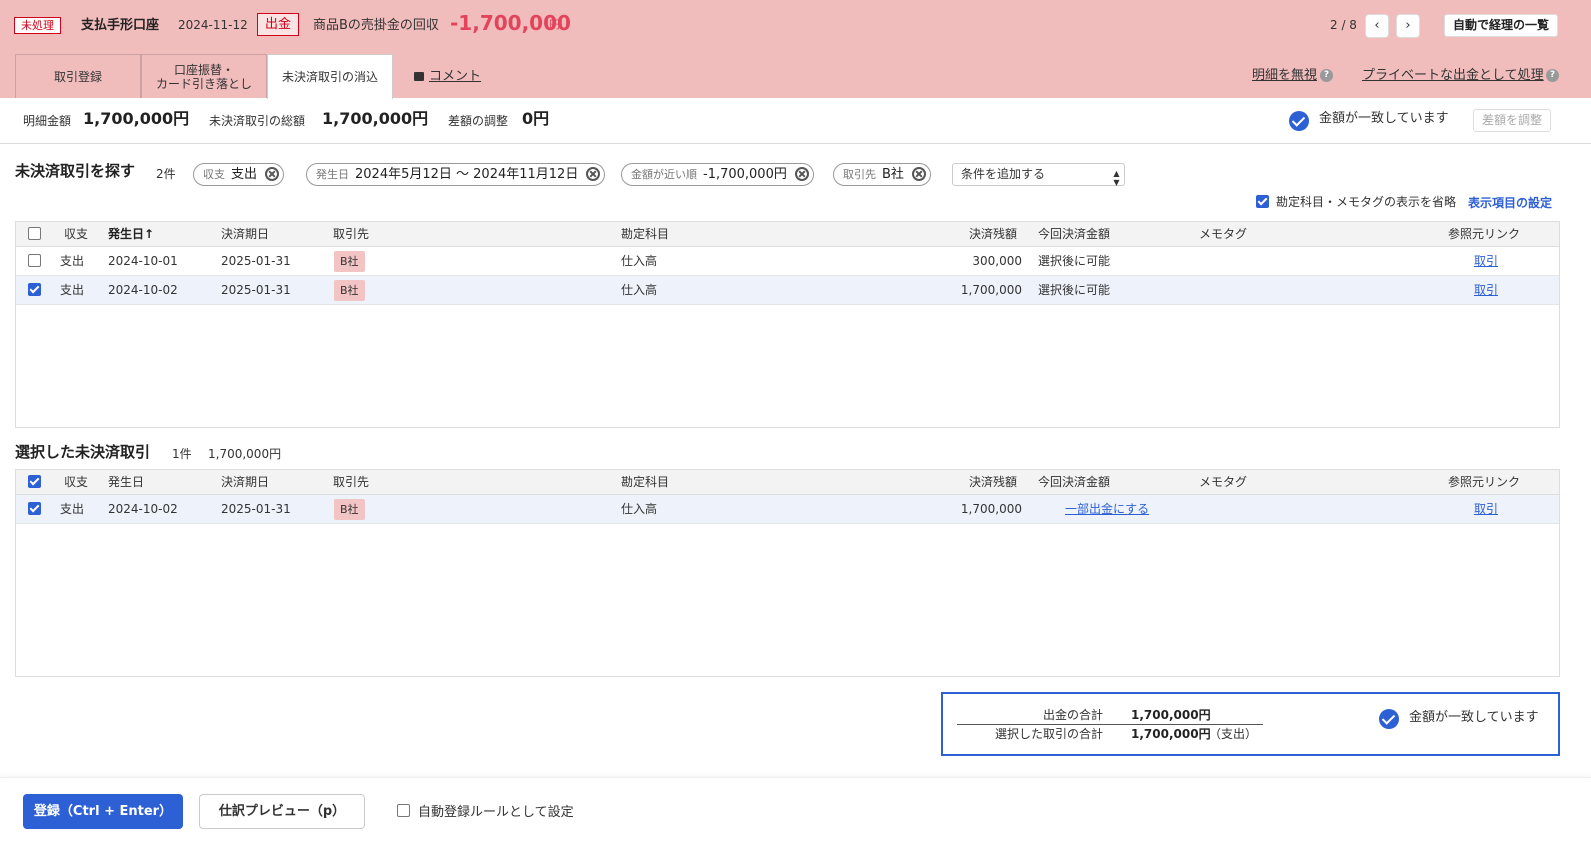  I want to click on col-date: 発生日↑, so click(131, 234).